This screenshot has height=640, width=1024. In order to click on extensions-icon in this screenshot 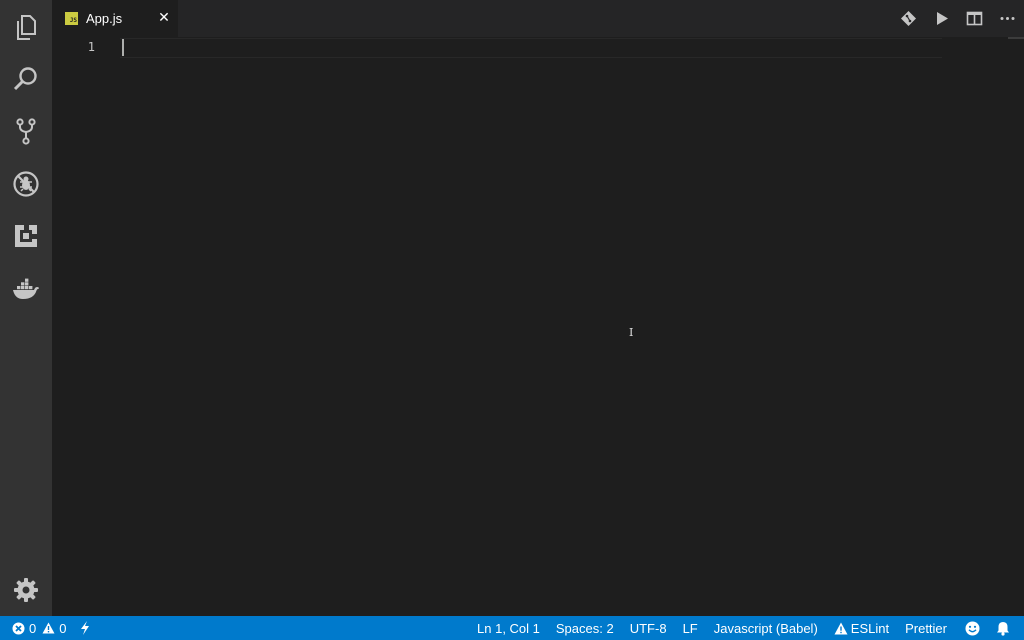, I will do `click(26, 236)`.